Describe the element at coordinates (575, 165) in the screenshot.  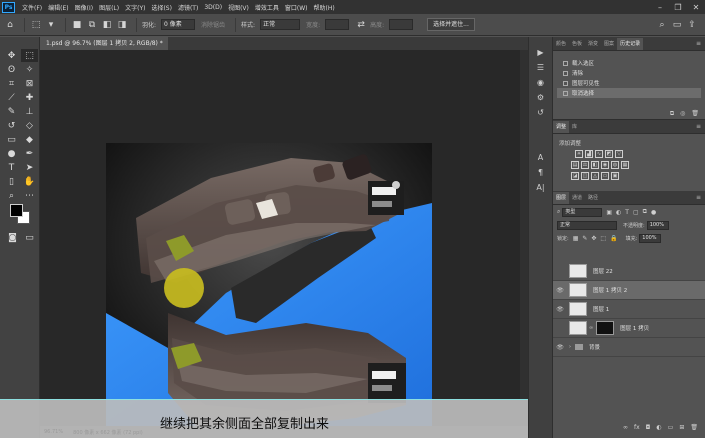
I see `hue-saturation-icon: ▤` at that location.